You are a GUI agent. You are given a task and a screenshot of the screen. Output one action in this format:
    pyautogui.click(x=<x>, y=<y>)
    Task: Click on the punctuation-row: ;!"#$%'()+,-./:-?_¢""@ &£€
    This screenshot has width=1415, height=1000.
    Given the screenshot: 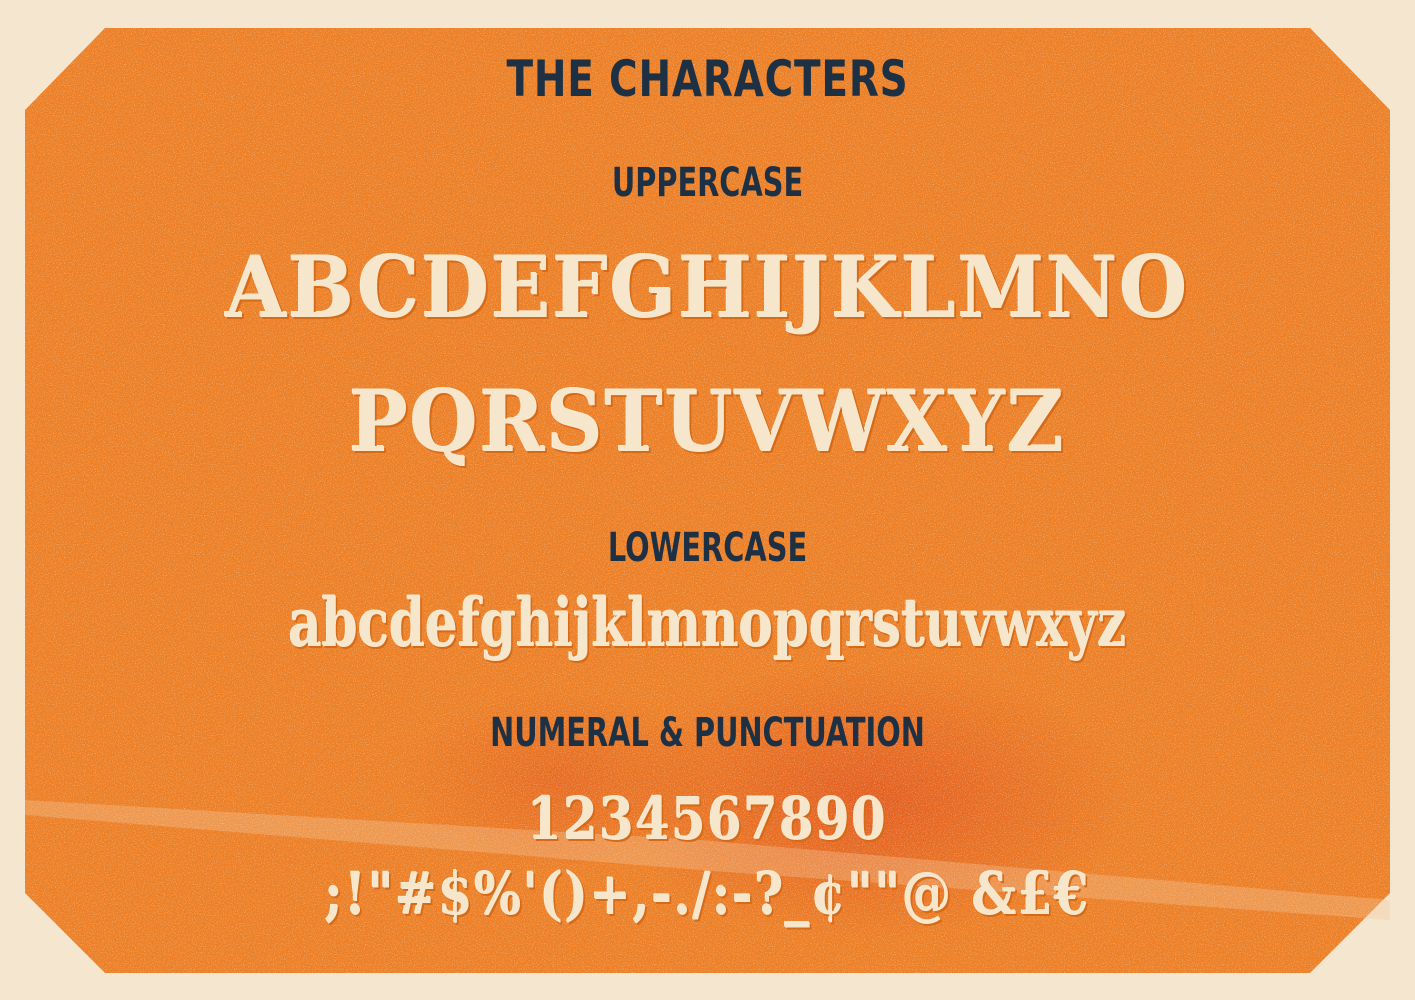 What is the action you would take?
    pyautogui.click(x=707, y=894)
    